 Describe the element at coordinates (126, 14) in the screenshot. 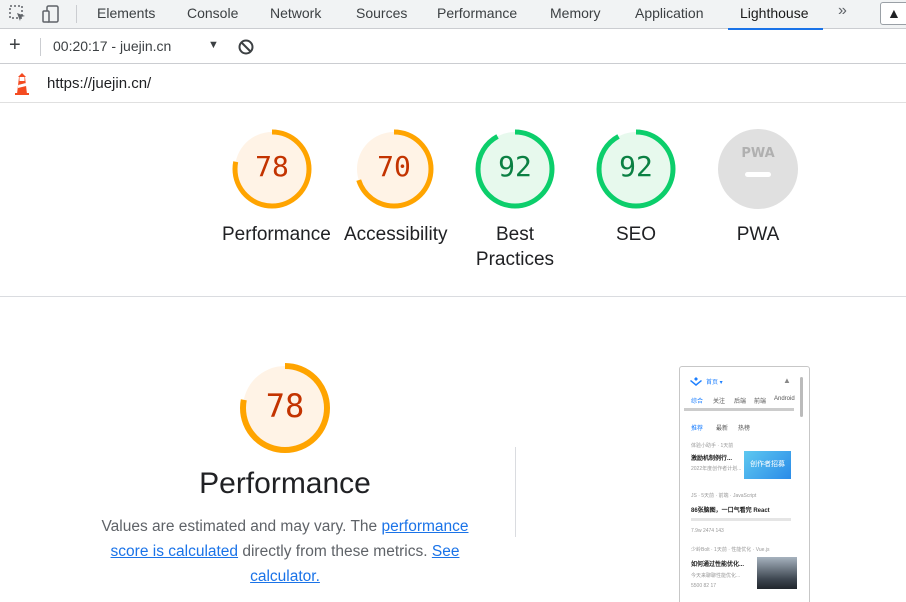

I see `tab-elements: Elements` at that location.